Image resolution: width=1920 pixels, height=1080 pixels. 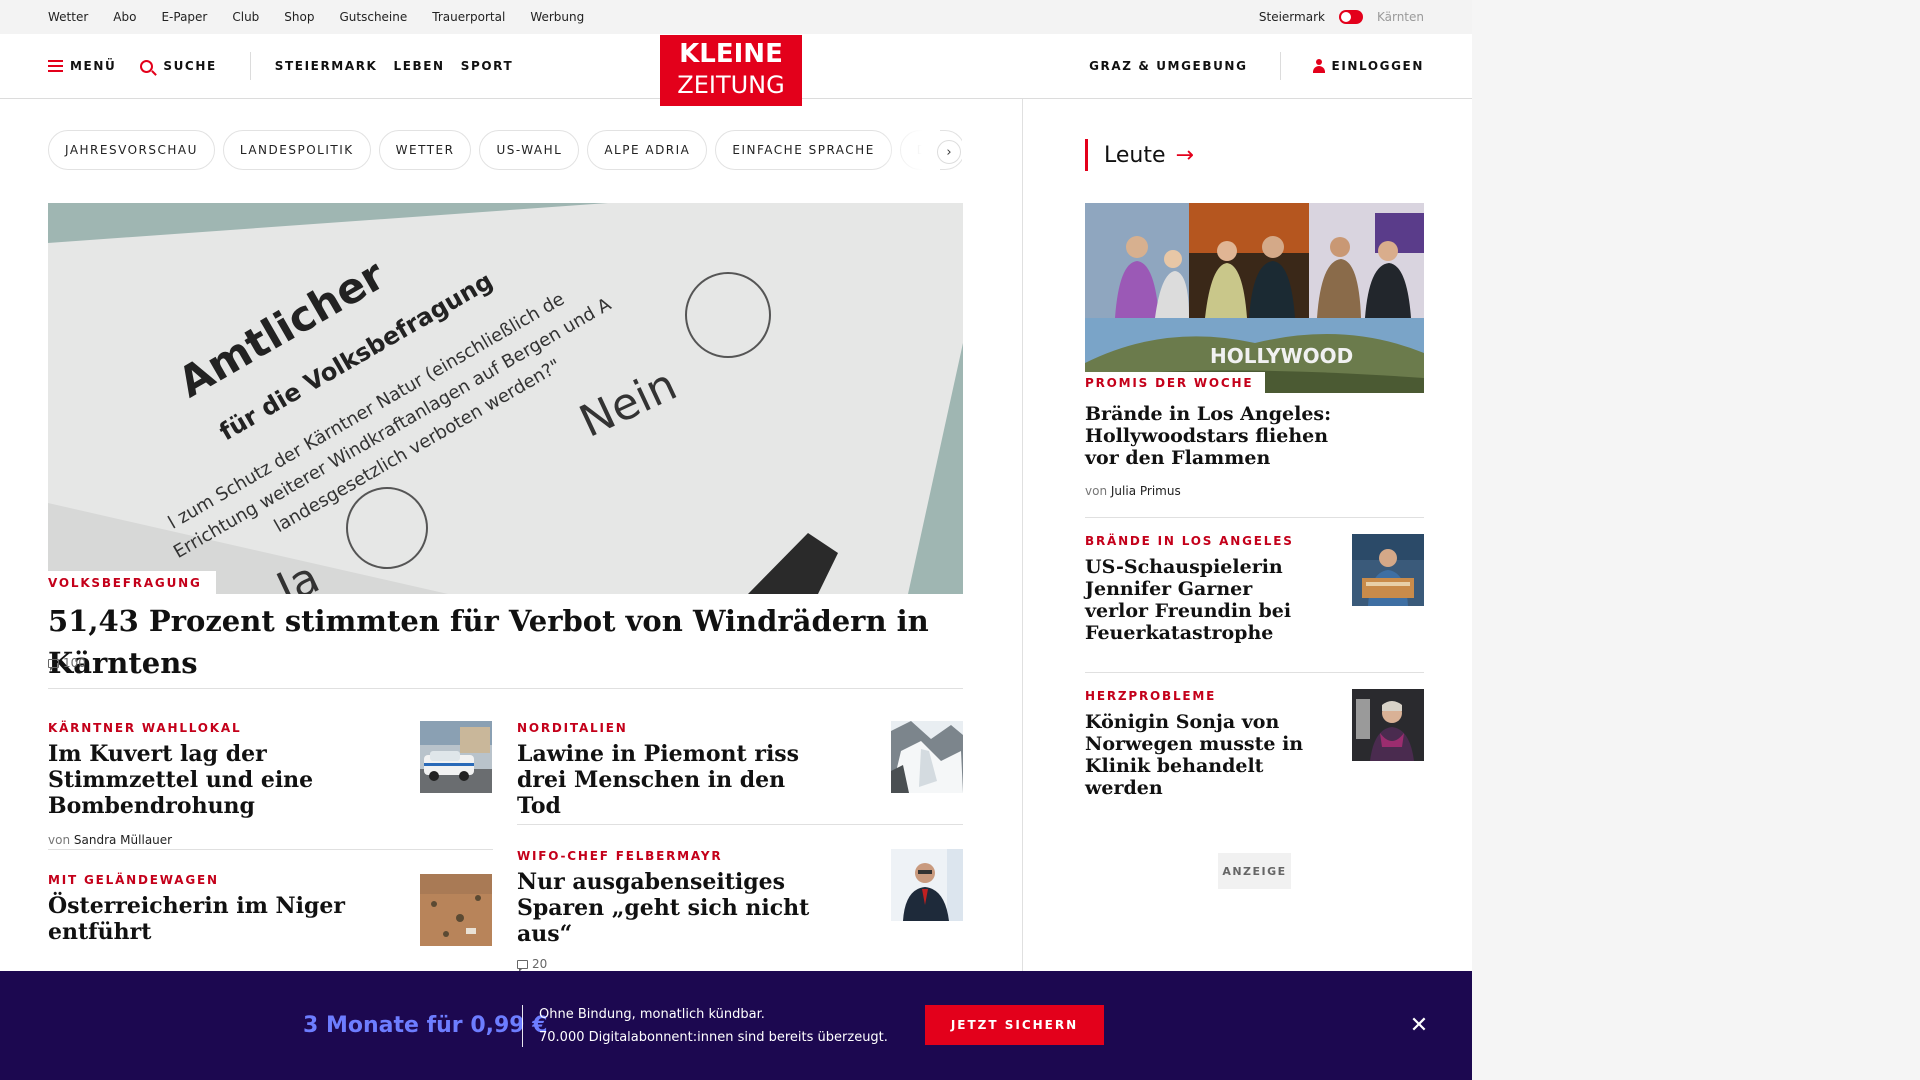 What do you see at coordinates (487, 66) in the screenshot?
I see `nav-sport: SPORT` at bounding box center [487, 66].